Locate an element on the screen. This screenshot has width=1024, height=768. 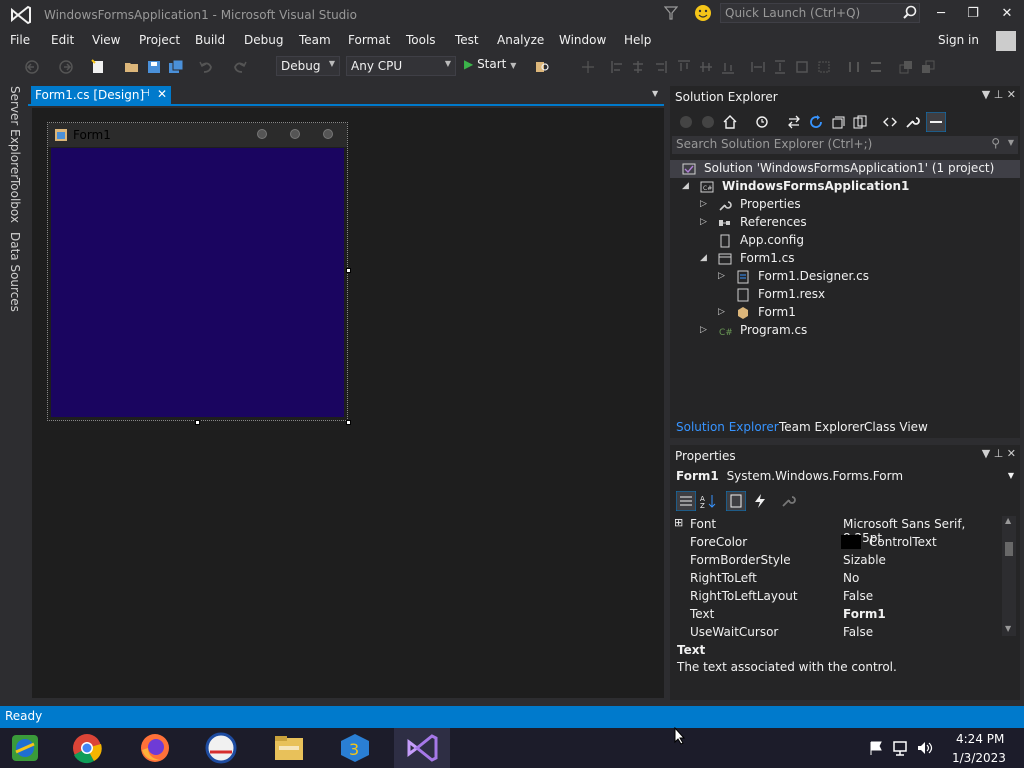
menu-team: Team is located at coordinates (315, 40).